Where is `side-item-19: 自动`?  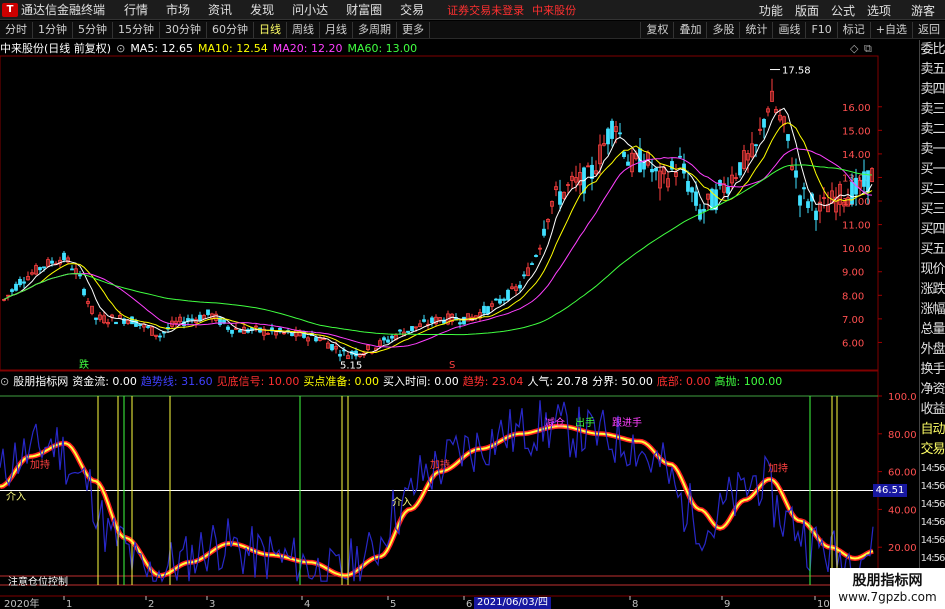 side-item-19: 自动 is located at coordinates (932, 430).